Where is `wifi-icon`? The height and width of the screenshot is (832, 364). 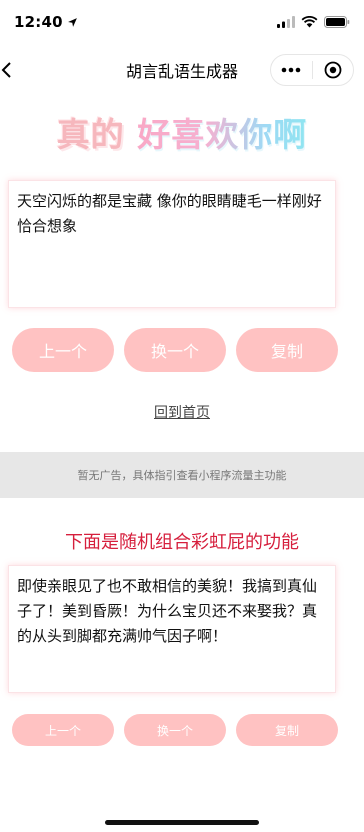
wifi-icon is located at coordinates (309, 22).